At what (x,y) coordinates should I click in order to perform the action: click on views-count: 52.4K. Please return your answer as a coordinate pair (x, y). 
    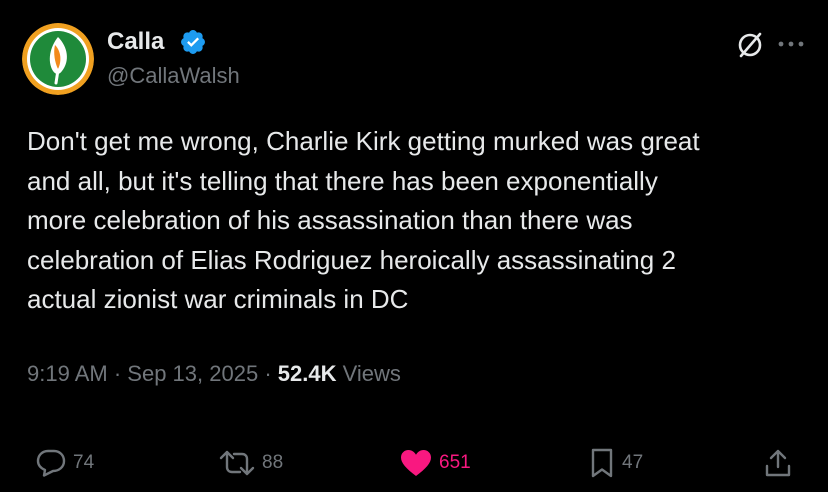
    Looking at the image, I should click on (307, 373).